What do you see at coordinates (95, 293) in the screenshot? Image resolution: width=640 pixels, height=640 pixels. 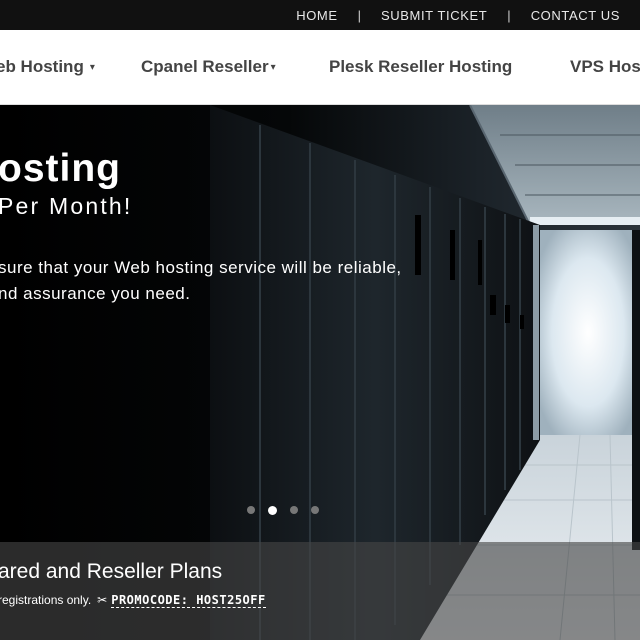 I see `hero-description-line: nd assurance you need.` at bounding box center [95, 293].